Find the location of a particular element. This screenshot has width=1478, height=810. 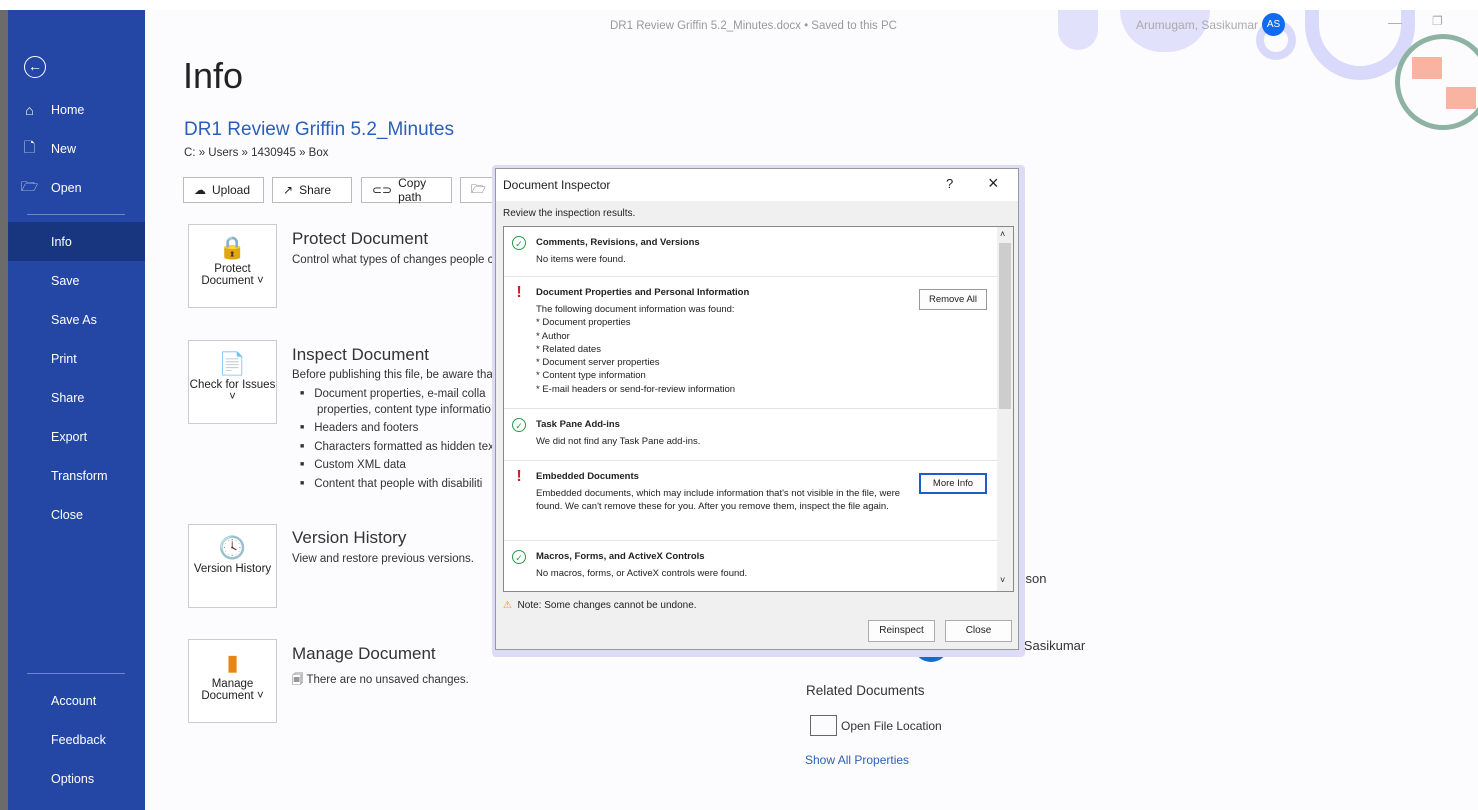

folder-open-icon: 🗁 is located at coordinates (29, 185).